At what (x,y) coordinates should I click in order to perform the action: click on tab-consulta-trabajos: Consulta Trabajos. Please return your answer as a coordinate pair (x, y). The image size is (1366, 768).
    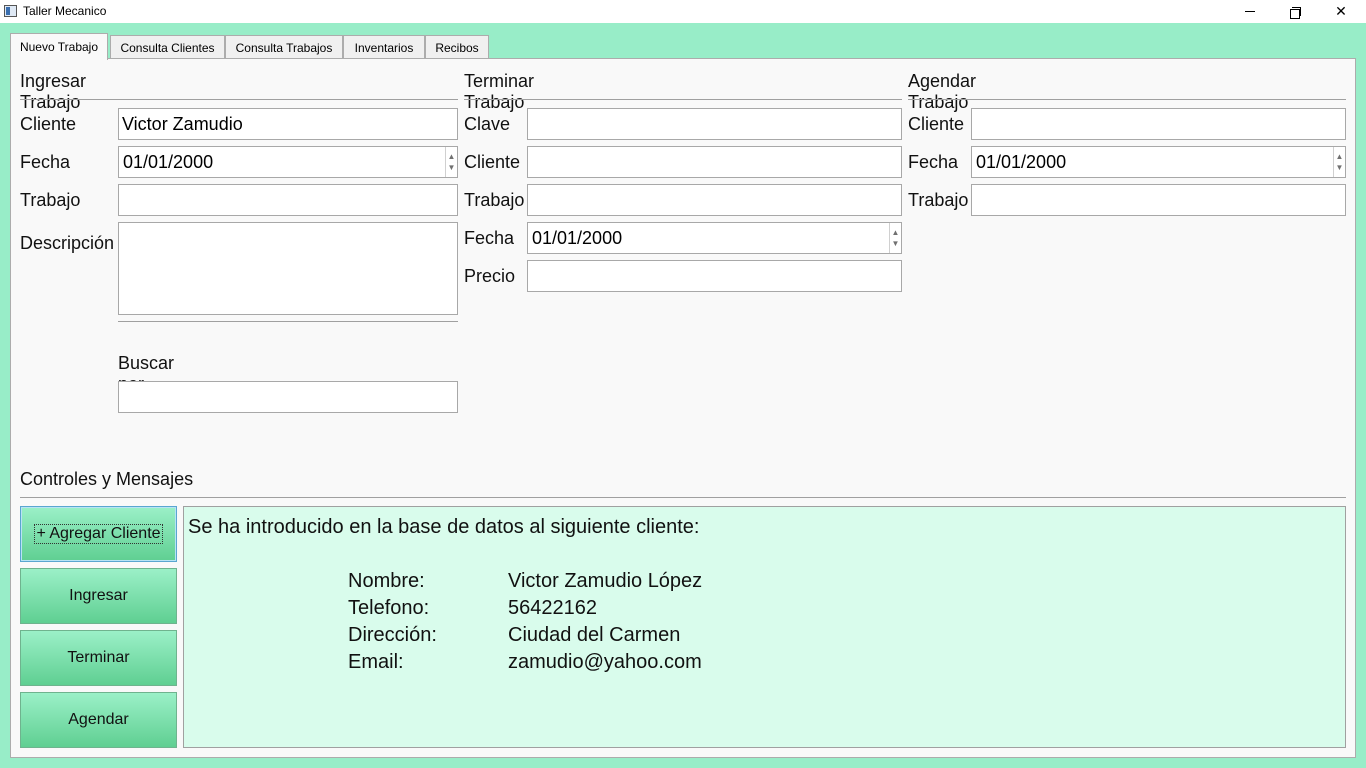
    Looking at the image, I should click on (284, 47).